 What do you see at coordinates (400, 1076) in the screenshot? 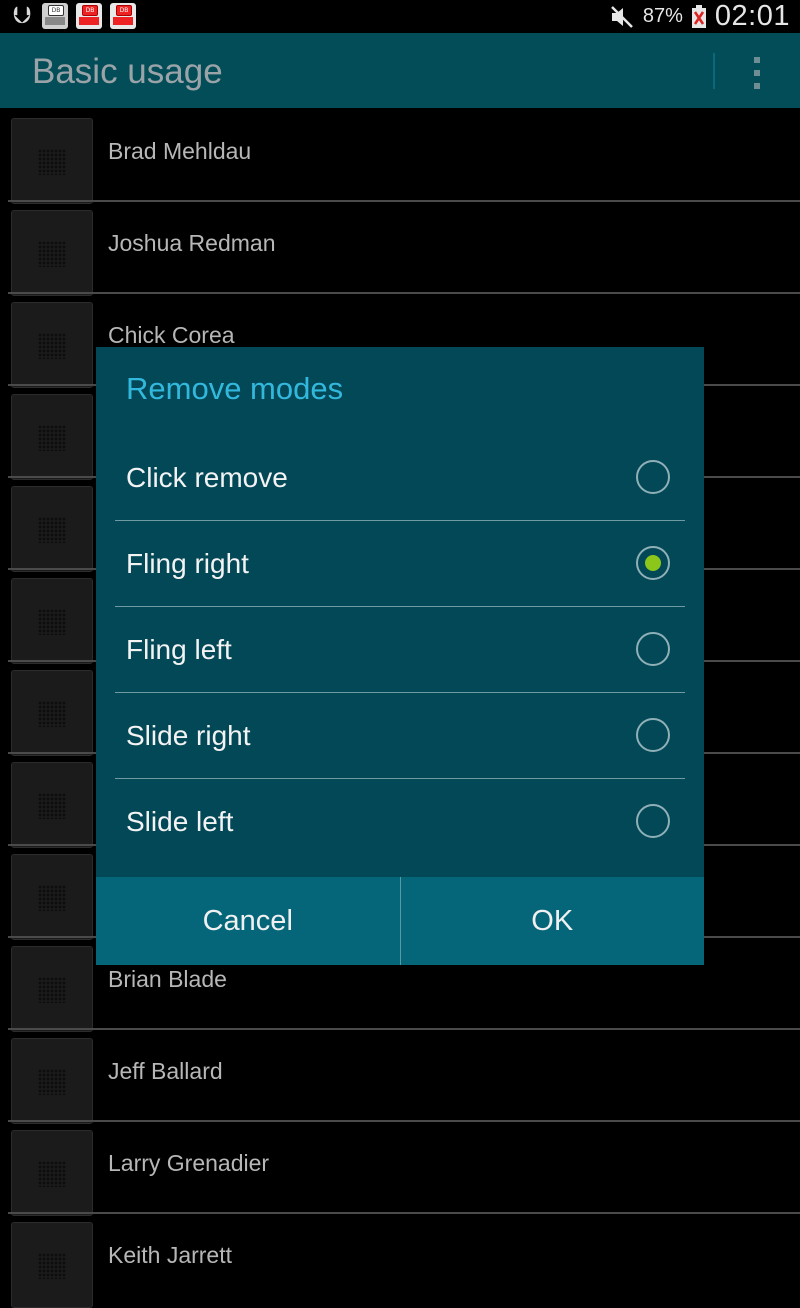
I see `list-item: Jeff Ballard` at bounding box center [400, 1076].